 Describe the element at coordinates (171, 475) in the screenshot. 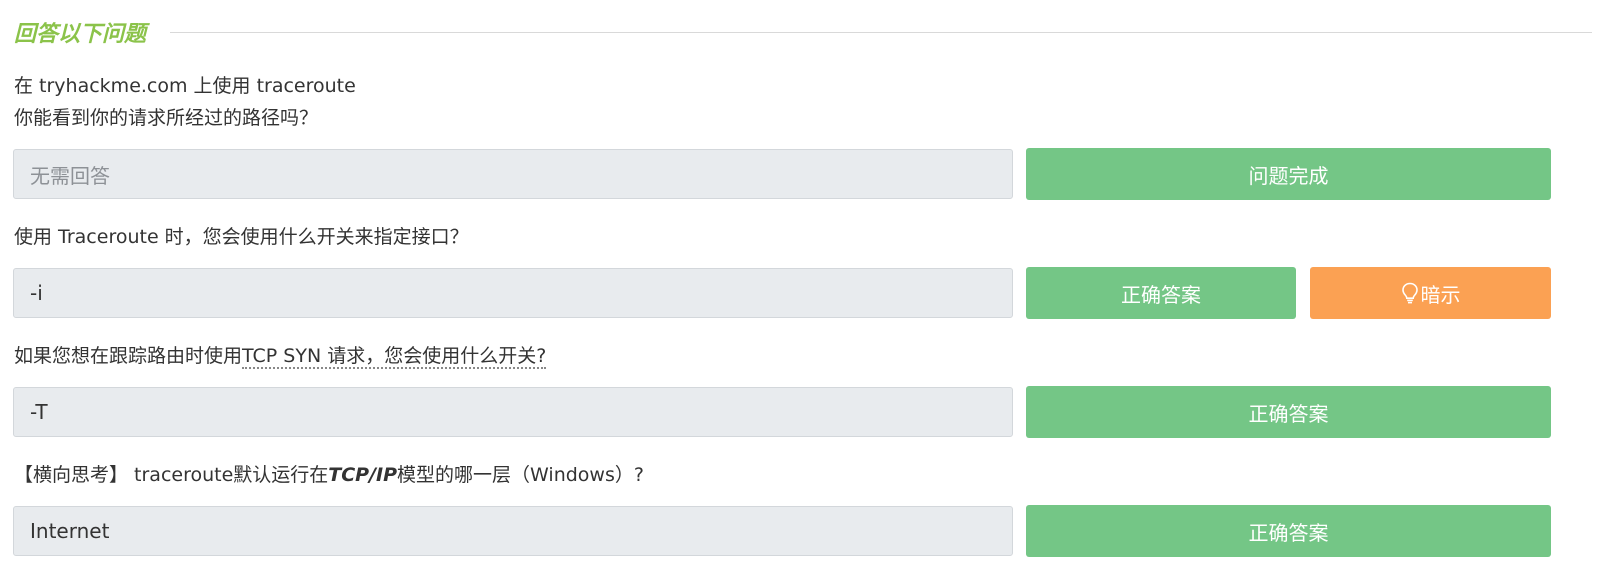

I see `question-4-text-prefix: 【横向思考】 traceroute默认运行在` at that location.